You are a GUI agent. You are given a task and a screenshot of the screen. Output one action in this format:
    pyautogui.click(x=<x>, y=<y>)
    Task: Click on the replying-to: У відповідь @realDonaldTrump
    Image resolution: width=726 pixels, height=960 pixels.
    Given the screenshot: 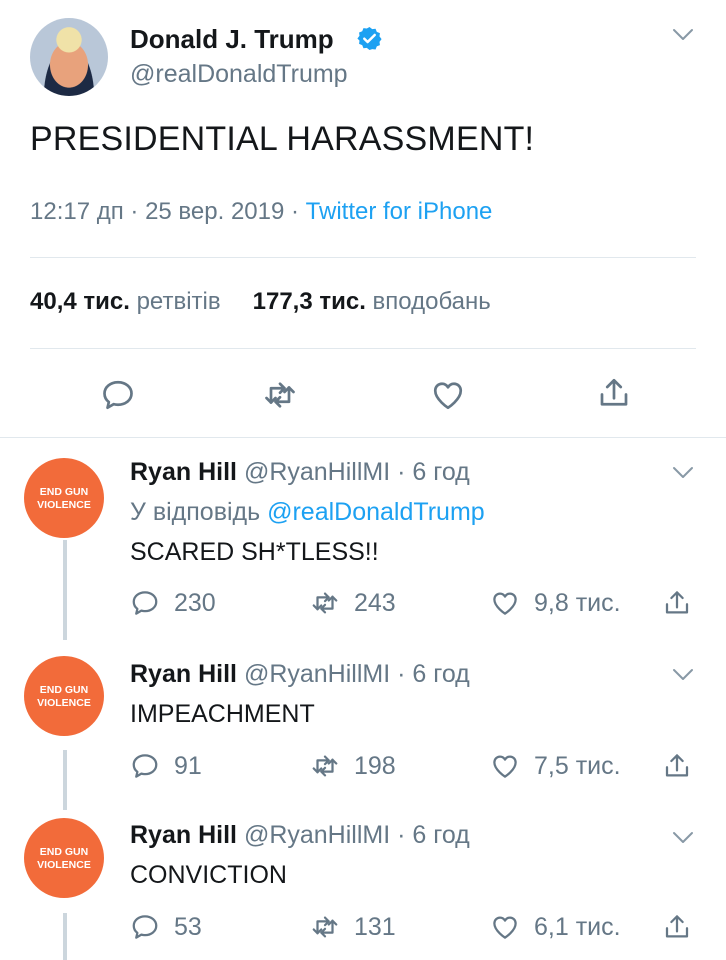 What is the action you would take?
    pyautogui.click(x=307, y=512)
    